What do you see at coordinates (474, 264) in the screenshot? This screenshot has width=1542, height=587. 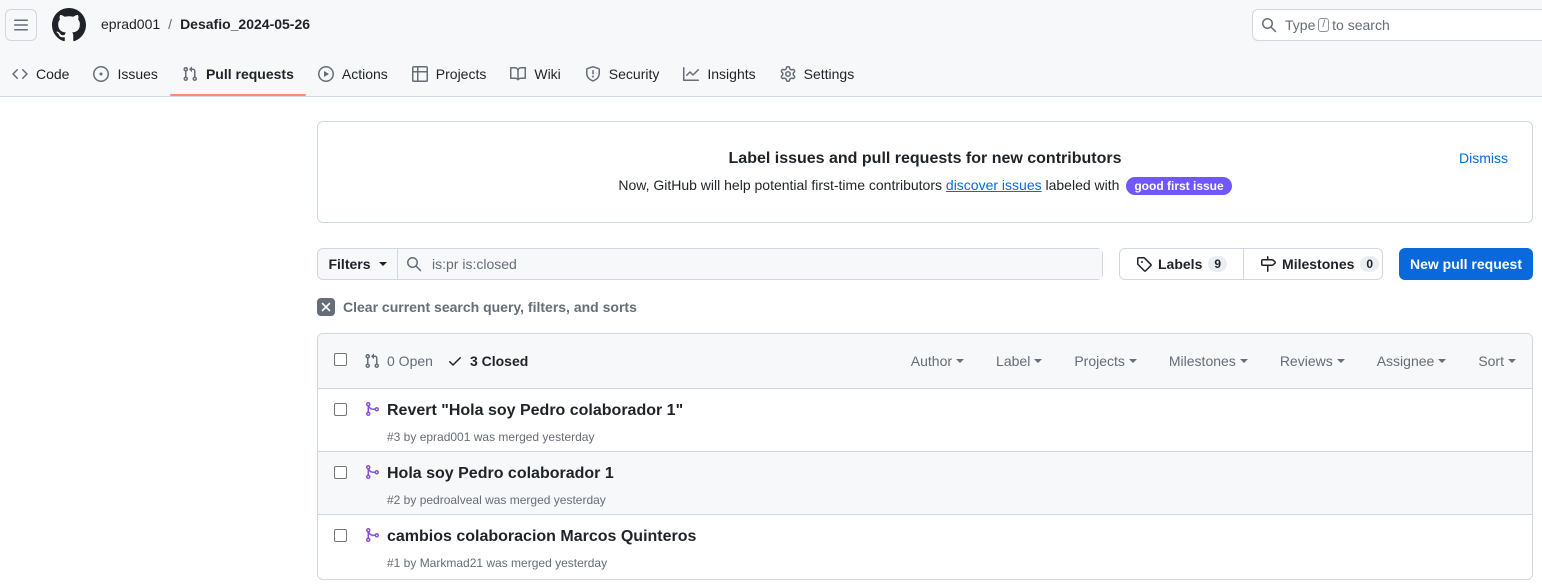 I see `filter-query-text: is:pr is:closed` at bounding box center [474, 264].